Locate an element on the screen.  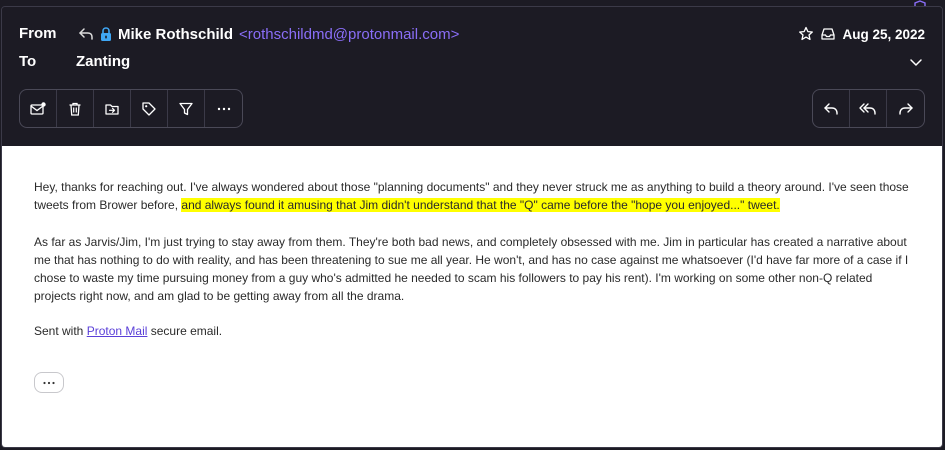
signature-text: Sent with is located at coordinates (60, 331).